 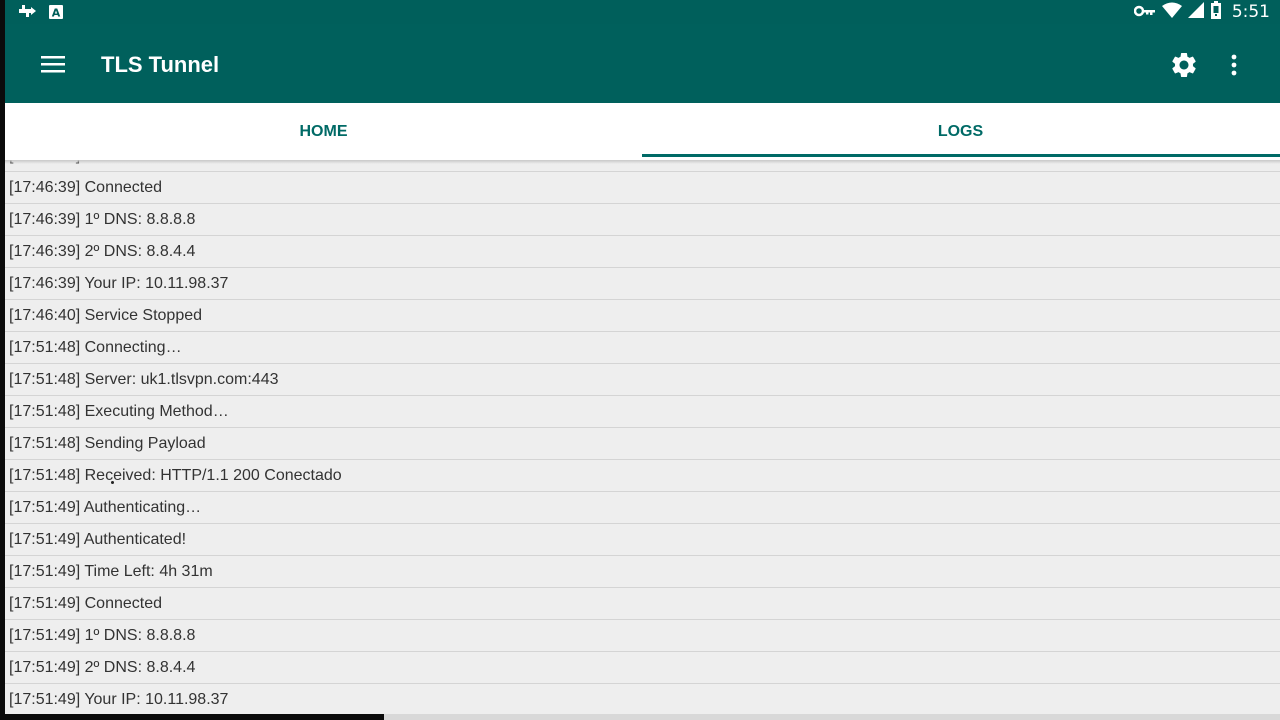 I want to click on usb-debug-icon, so click(x=27, y=13).